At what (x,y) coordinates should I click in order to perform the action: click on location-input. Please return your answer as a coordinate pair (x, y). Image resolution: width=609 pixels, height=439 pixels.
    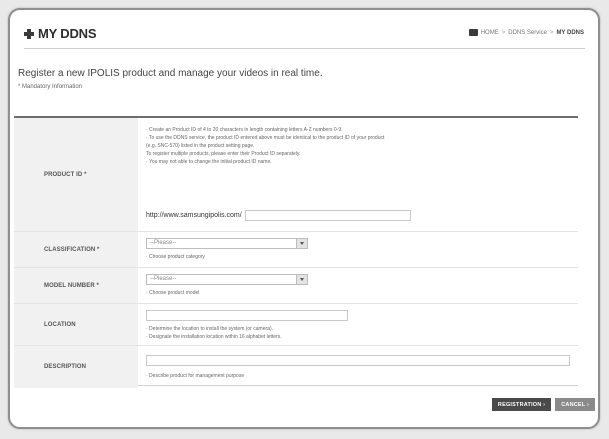
    Looking at the image, I should click on (247, 315).